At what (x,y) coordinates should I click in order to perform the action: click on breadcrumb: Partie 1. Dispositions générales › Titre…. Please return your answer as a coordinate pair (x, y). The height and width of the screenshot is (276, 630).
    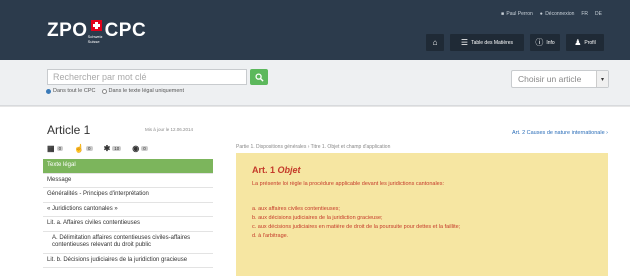
    Looking at the image, I should click on (313, 147).